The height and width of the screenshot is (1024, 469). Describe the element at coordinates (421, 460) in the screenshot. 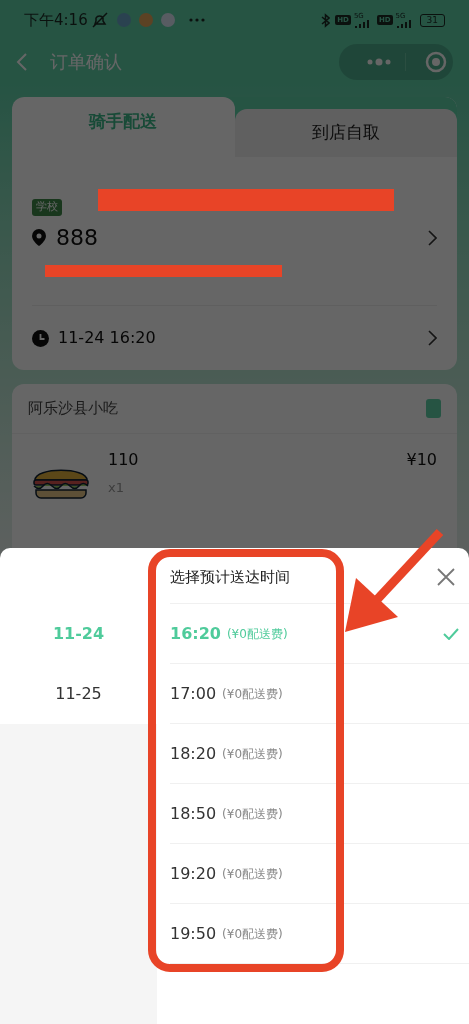

I see `item-price: ¥10` at that location.